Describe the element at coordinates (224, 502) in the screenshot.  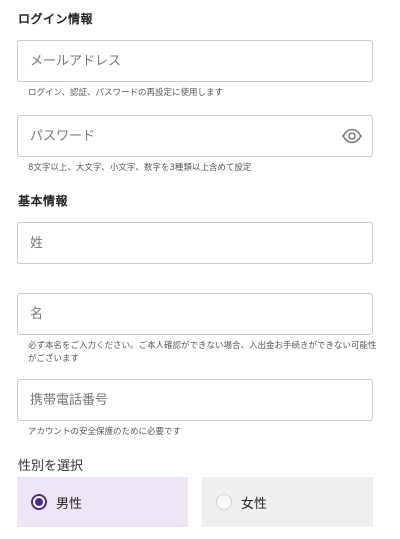
I see `radio-unselected-icon` at that location.